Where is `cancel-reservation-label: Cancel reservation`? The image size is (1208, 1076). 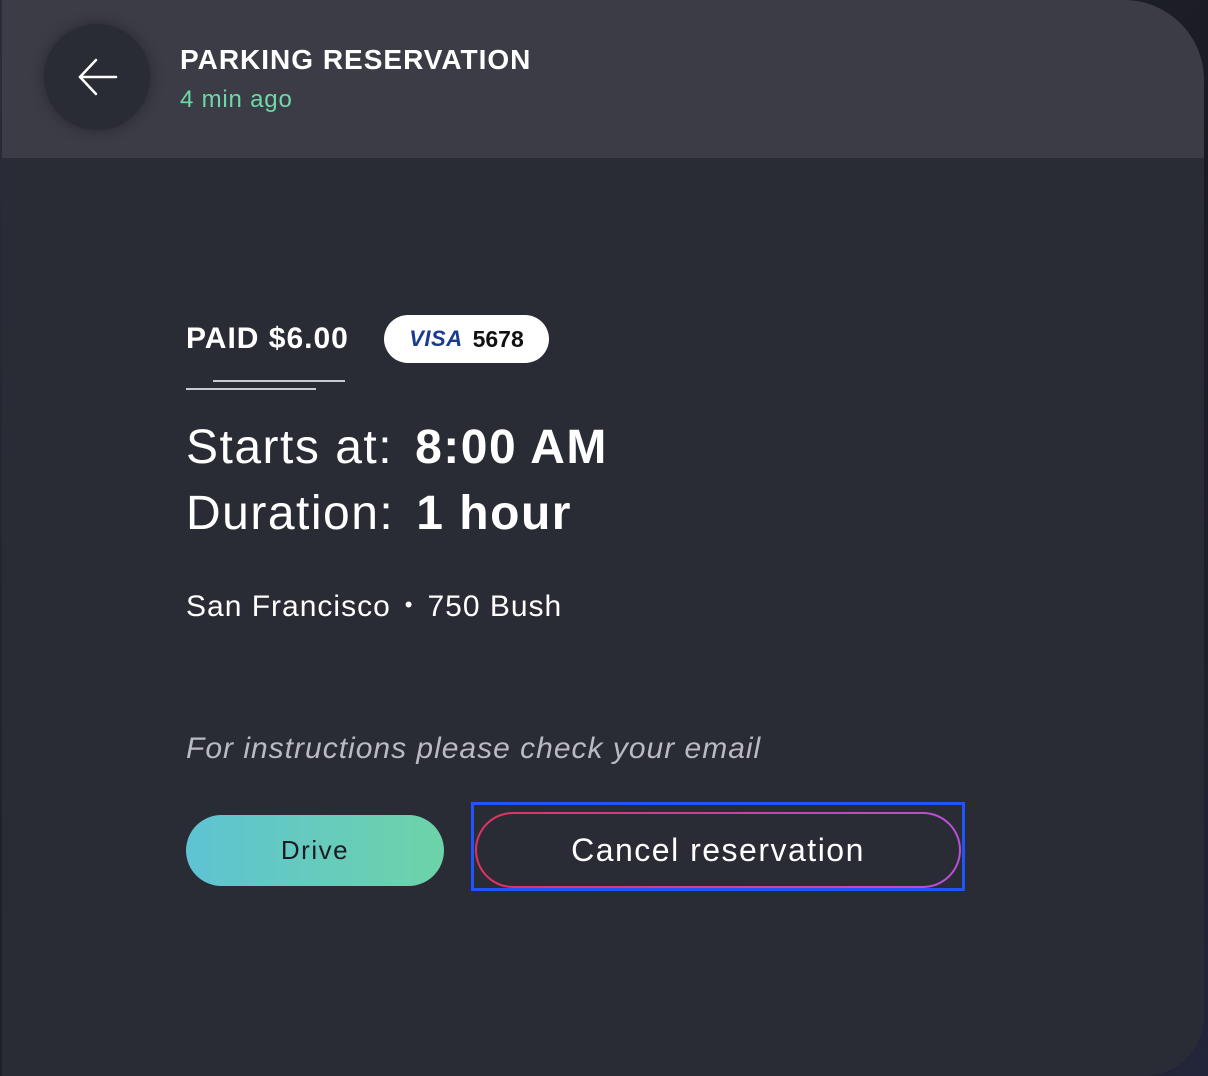
cancel-reservation-label: Cancel reservation is located at coordinates (718, 850).